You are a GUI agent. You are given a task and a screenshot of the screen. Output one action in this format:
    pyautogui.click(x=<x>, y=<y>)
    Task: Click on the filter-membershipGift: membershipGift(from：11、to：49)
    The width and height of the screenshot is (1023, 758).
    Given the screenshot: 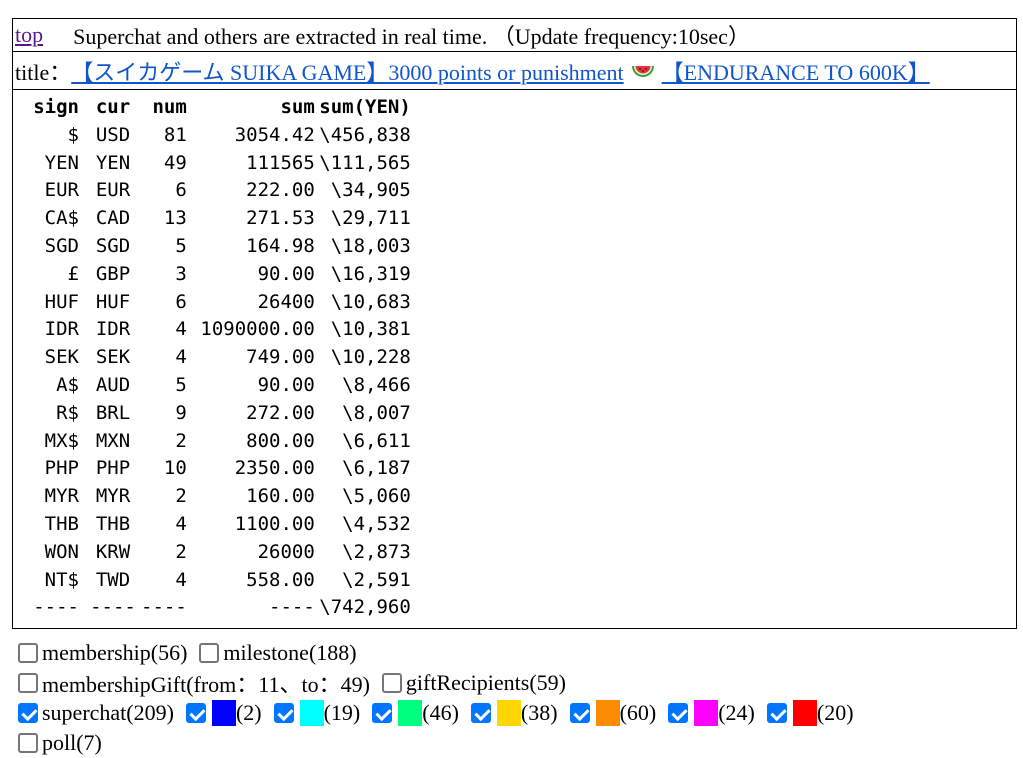 What is the action you would take?
    pyautogui.click(x=194, y=683)
    